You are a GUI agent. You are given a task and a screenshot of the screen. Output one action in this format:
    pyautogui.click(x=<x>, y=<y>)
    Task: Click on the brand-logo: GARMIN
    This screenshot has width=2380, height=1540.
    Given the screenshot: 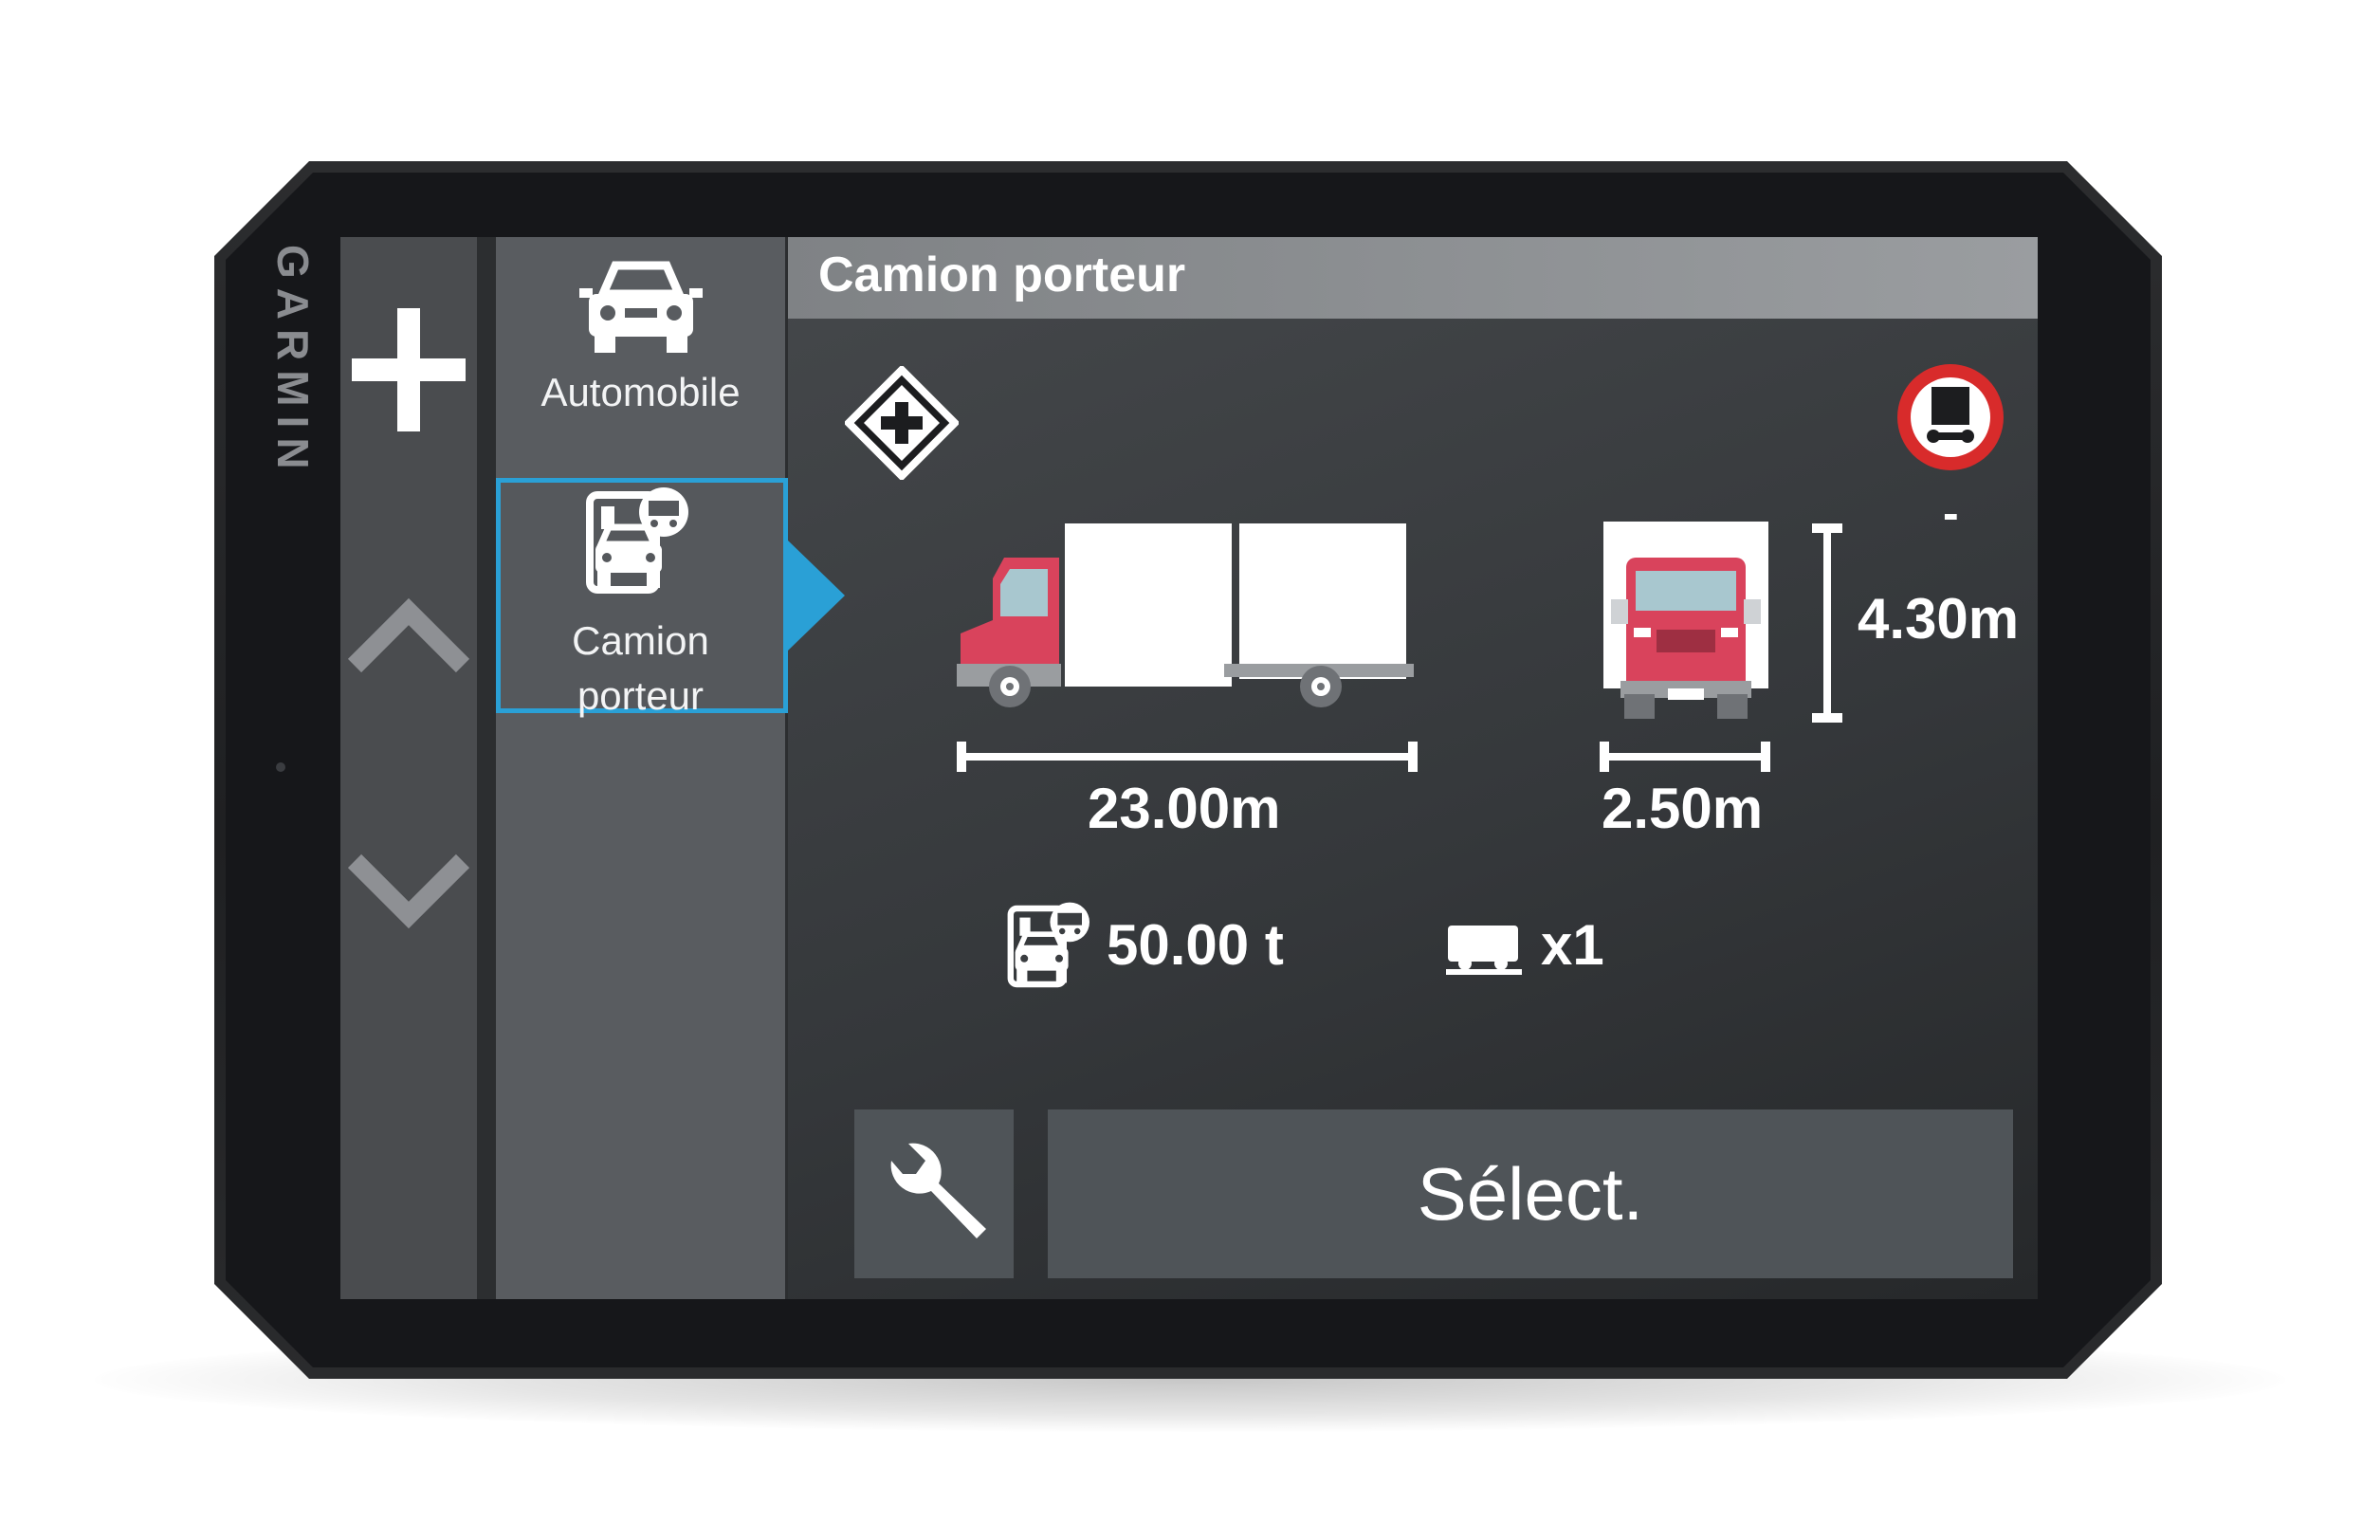 What is the action you would take?
    pyautogui.click(x=290, y=362)
    